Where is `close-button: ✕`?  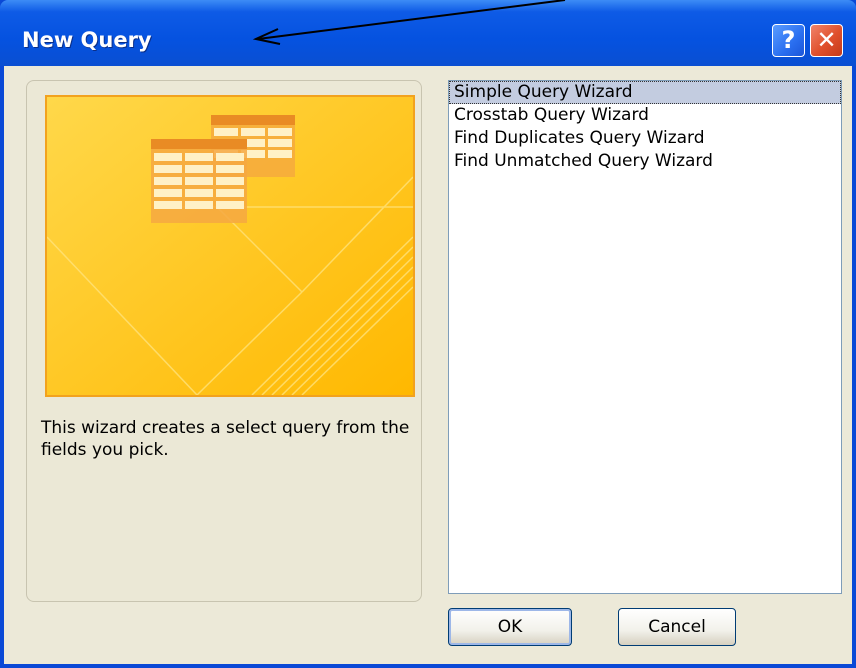
close-button: ✕ is located at coordinates (826, 40).